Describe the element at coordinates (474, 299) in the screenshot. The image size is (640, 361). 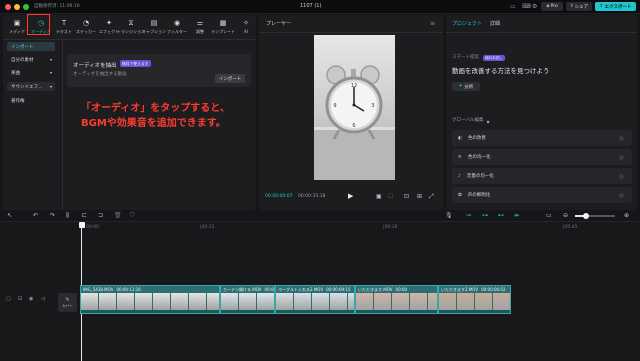
I see `timeline-clip: いただきます2.MOV 00:00:06:02` at that location.